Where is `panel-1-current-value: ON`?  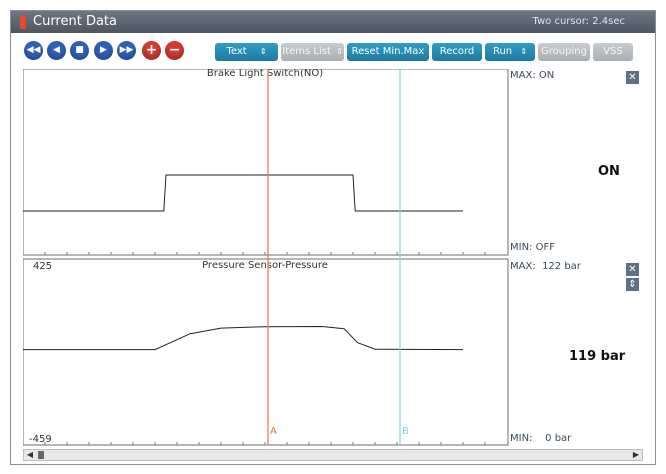
panel-1-current-value: ON is located at coordinates (609, 171).